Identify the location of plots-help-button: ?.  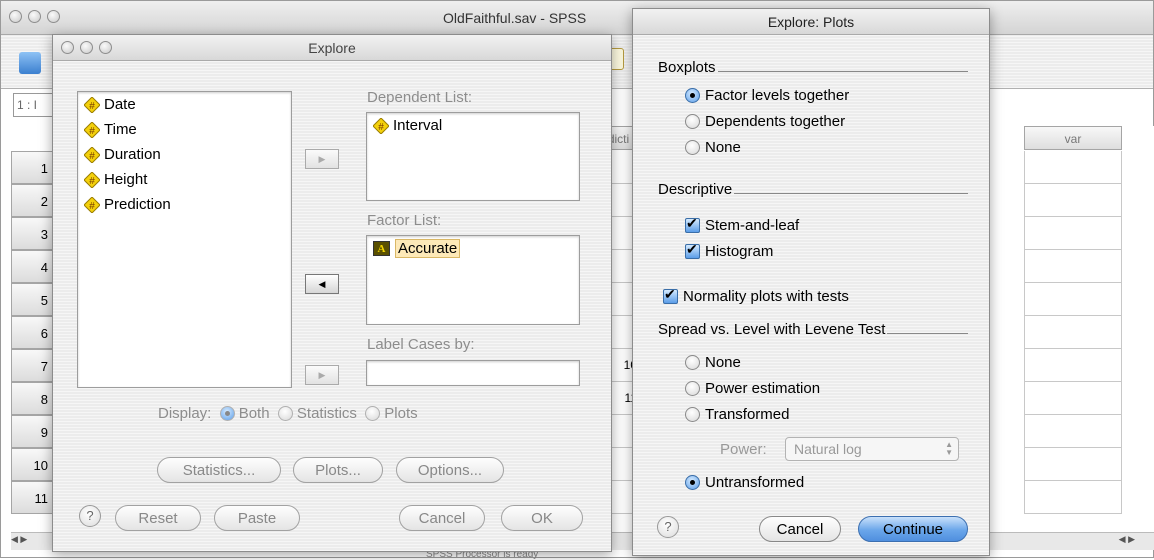
(668, 527).